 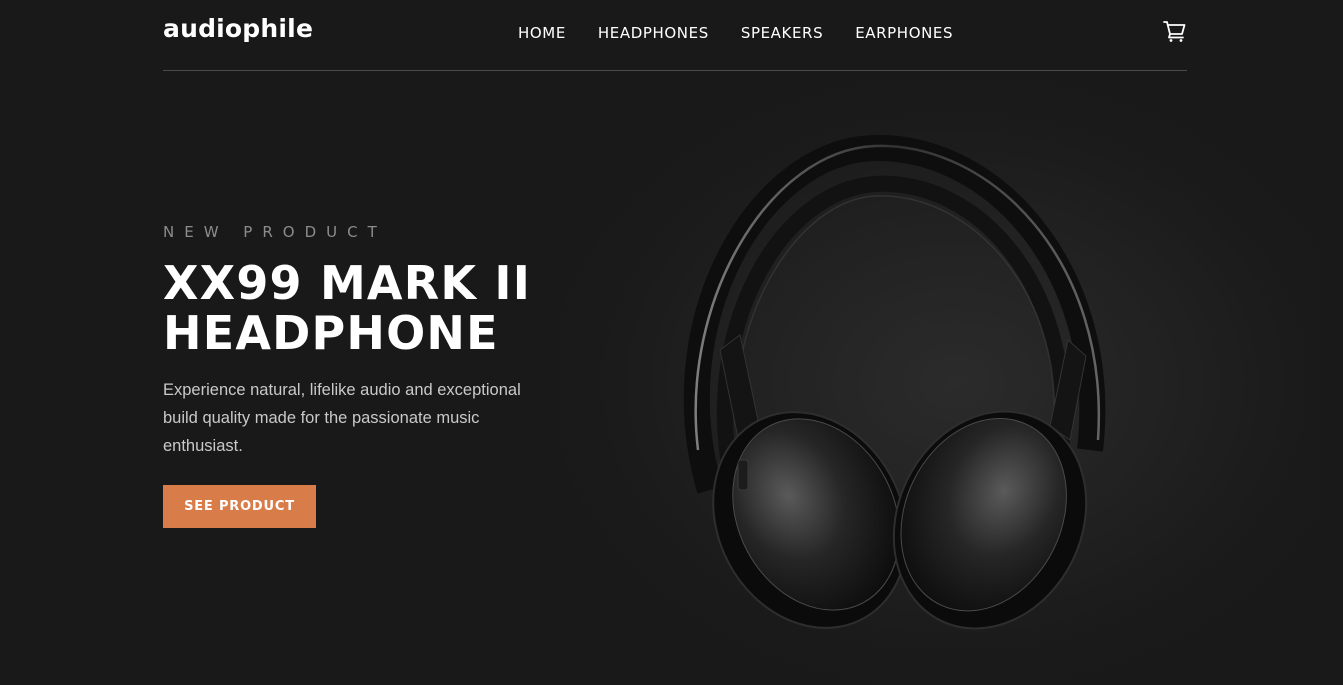 I want to click on hero-title: XX99 MARK II HEADPHONE, so click(x=373, y=308).